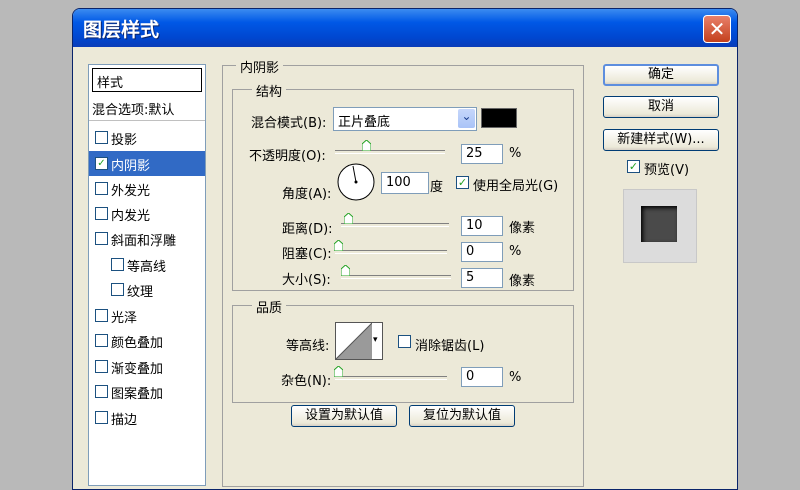 The height and width of the screenshot is (490, 800). I want to click on contour-dropdown-icon: ▾, so click(375, 340).